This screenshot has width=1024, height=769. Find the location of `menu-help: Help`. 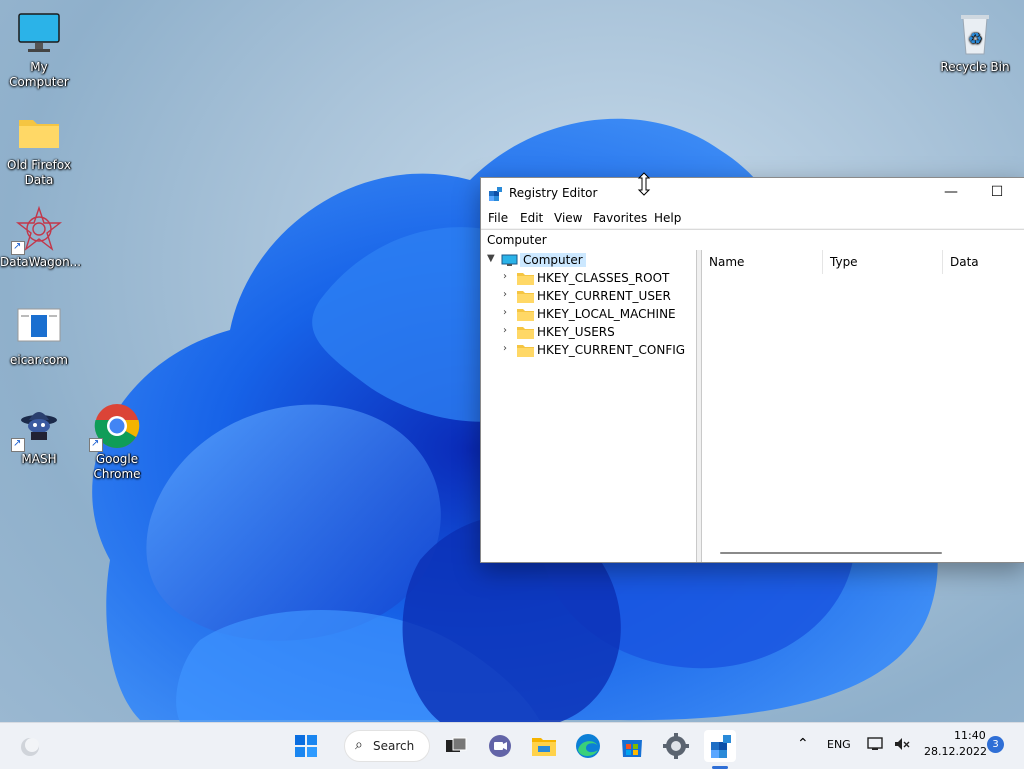

menu-help: Help is located at coordinates (667, 218).